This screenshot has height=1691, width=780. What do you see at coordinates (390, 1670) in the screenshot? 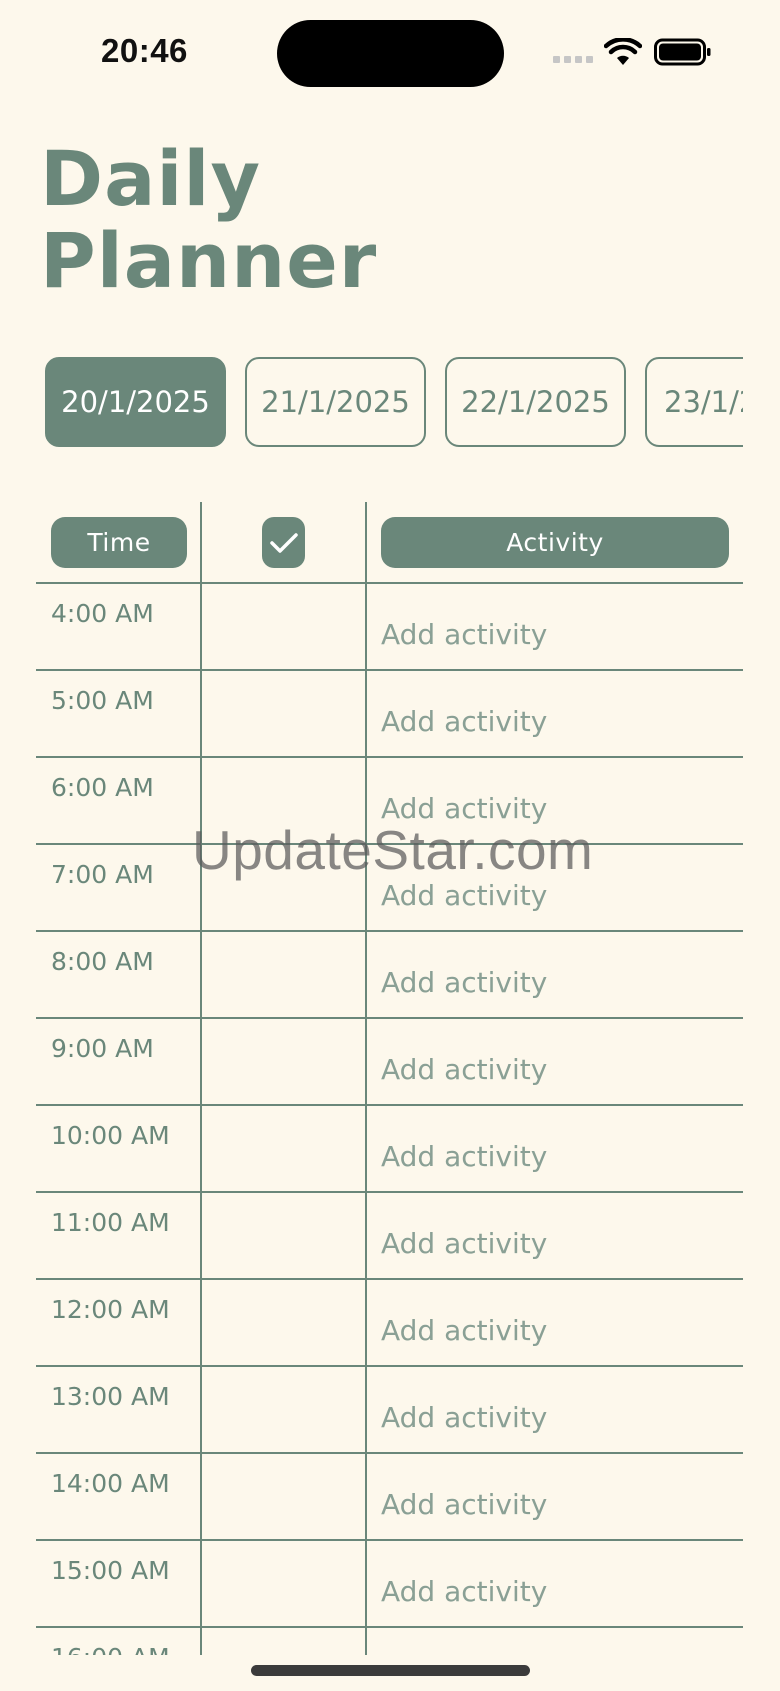
I see `home-indicator` at bounding box center [390, 1670].